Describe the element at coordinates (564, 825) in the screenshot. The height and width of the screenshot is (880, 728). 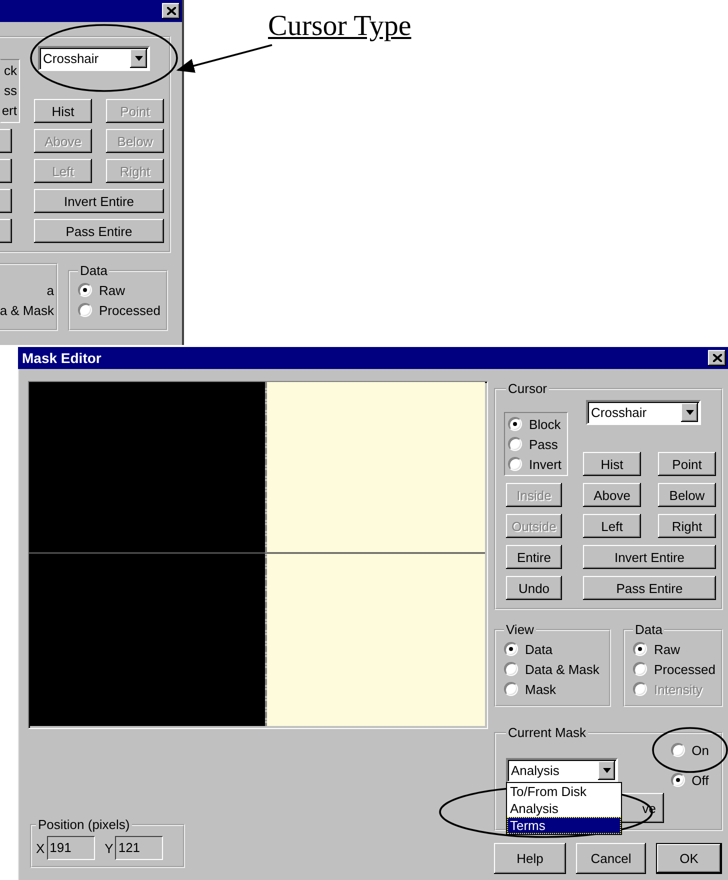
I see `dropdown-option: Terms` at that location.